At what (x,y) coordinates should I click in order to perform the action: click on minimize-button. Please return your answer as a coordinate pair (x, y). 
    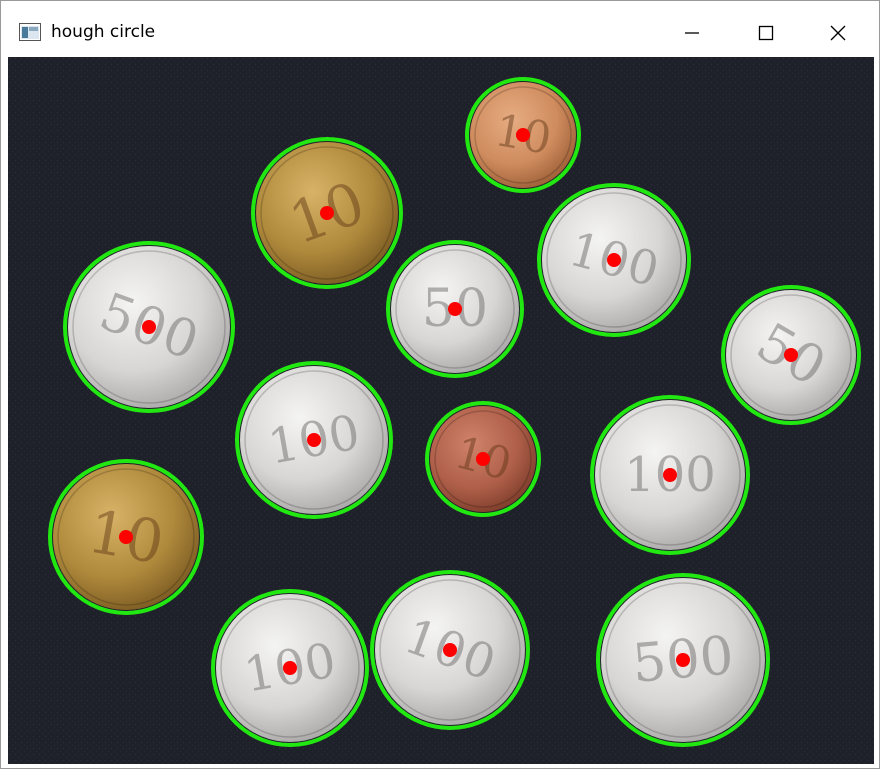
    Looking at the image, I should click on (692, 33).